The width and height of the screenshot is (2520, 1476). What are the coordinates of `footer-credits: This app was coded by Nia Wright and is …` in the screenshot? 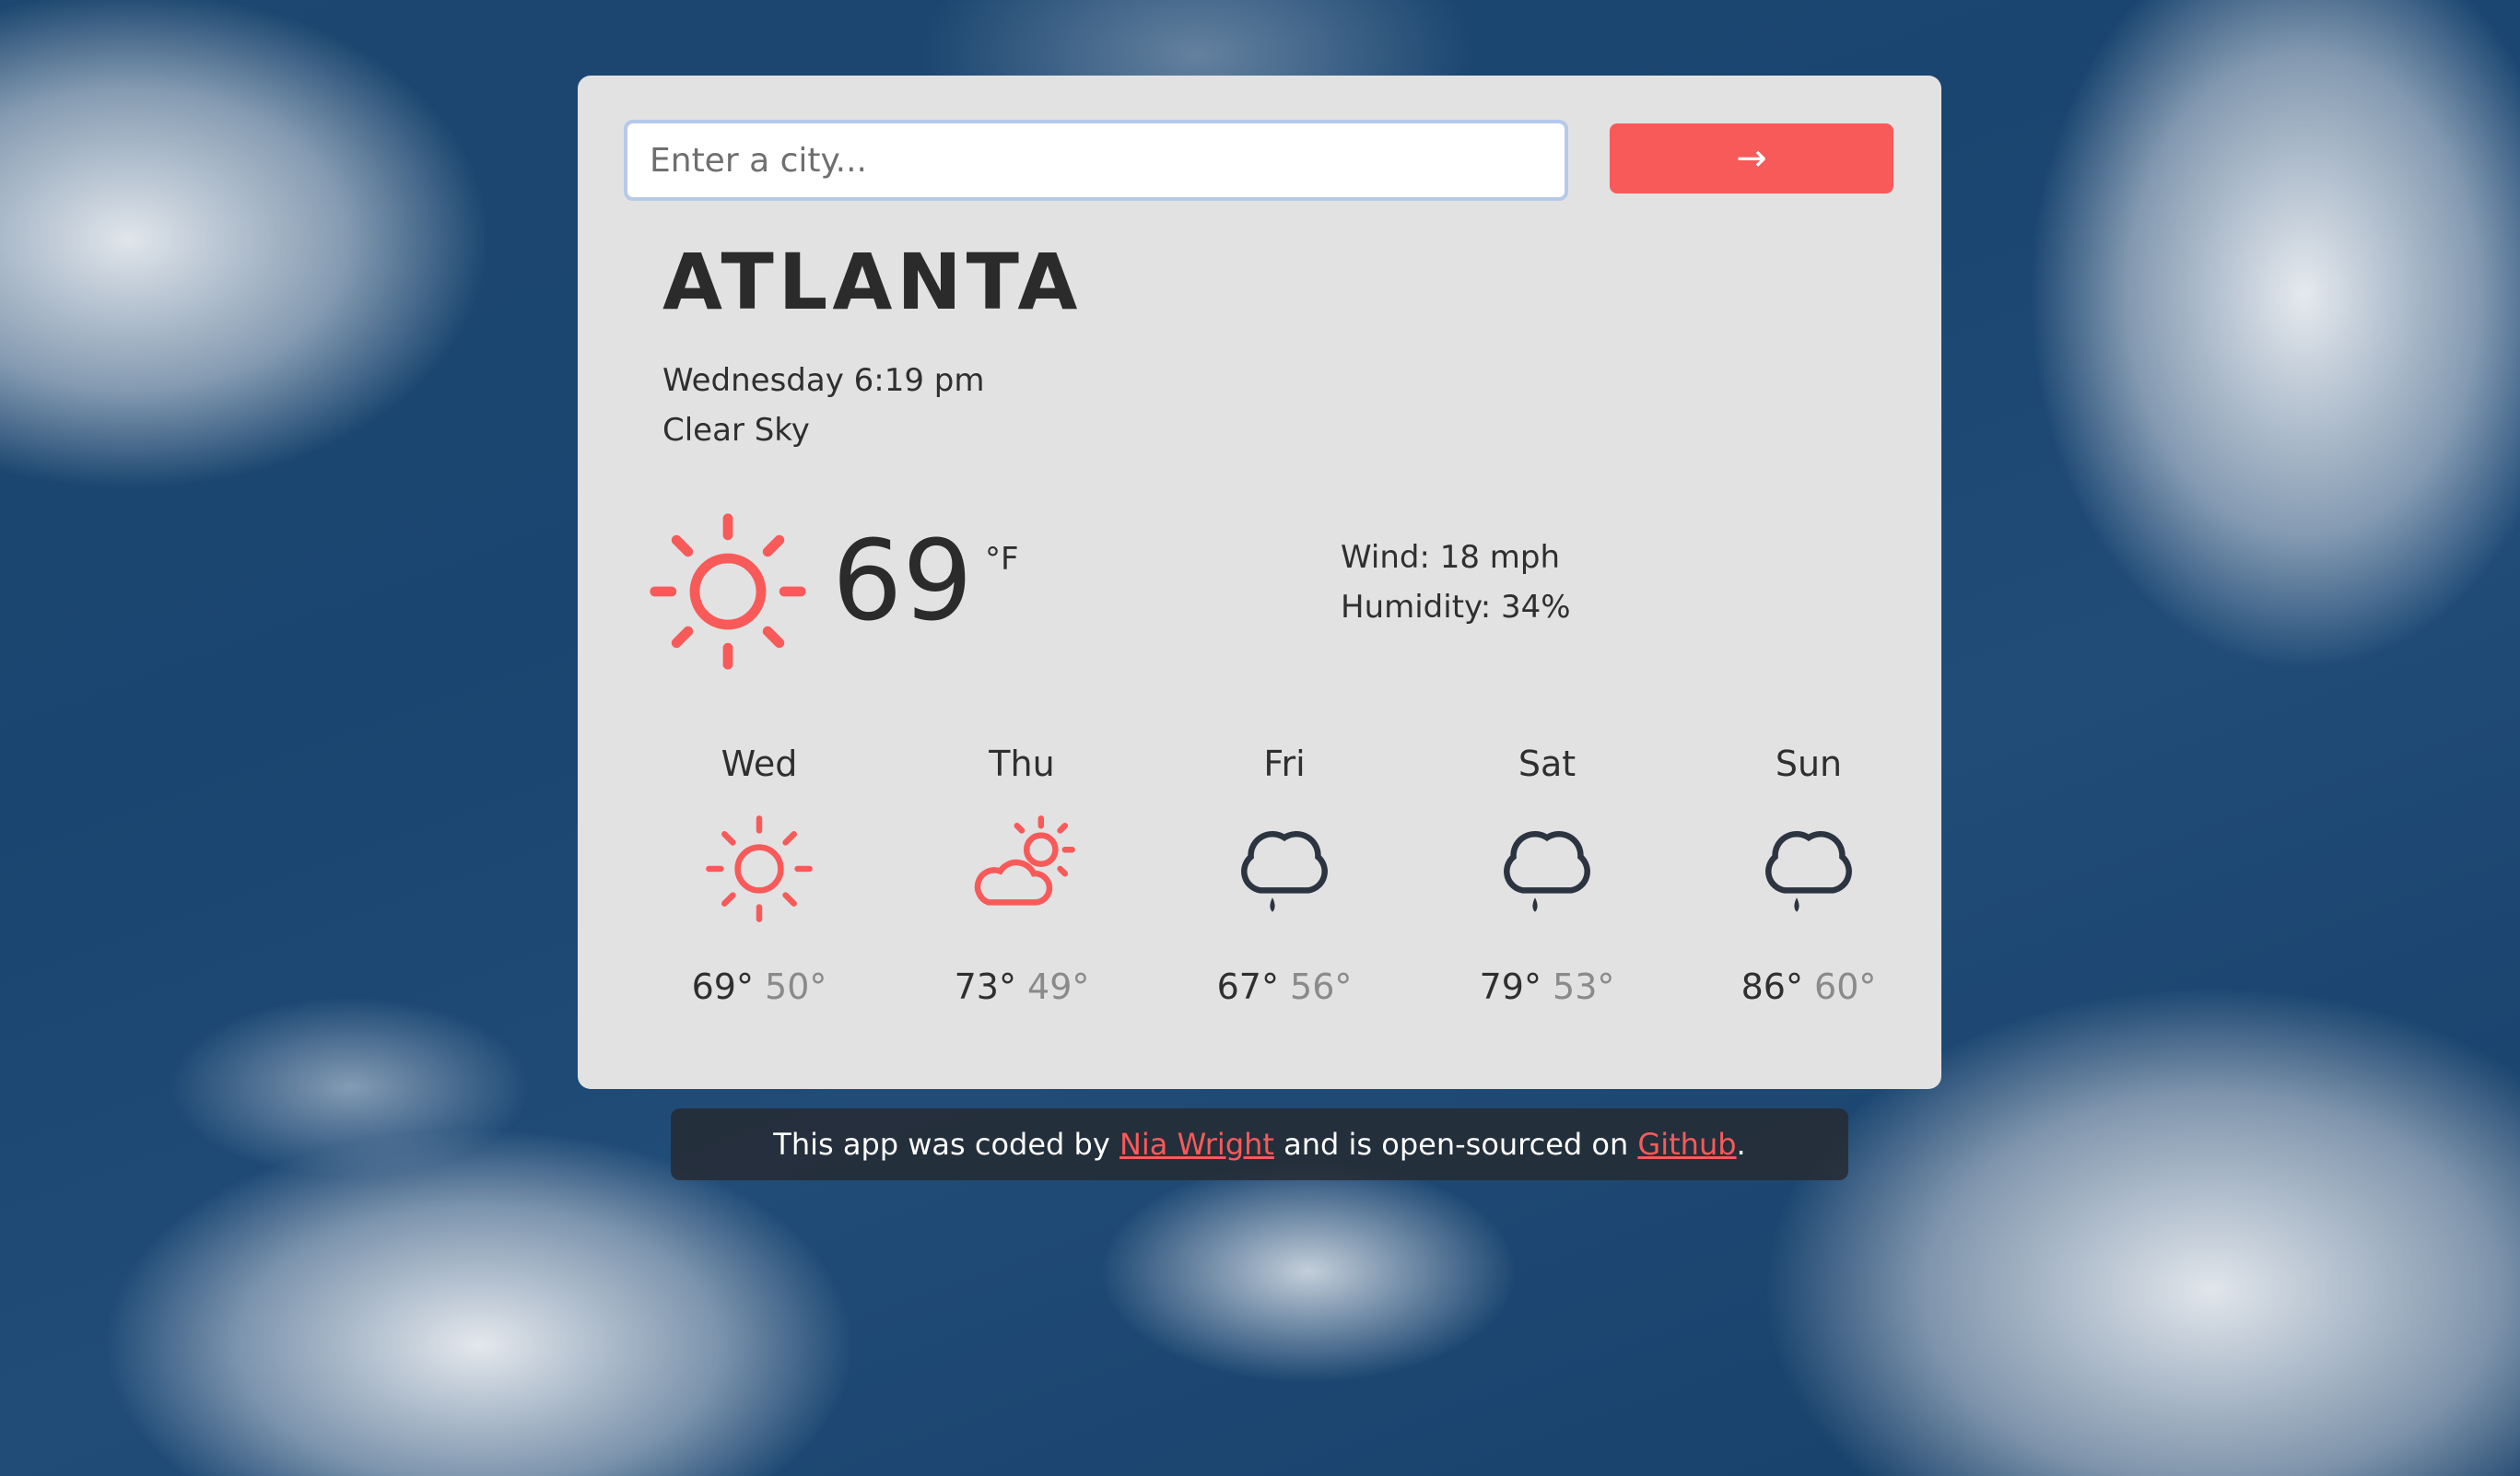 It's located at (1259, 1144).